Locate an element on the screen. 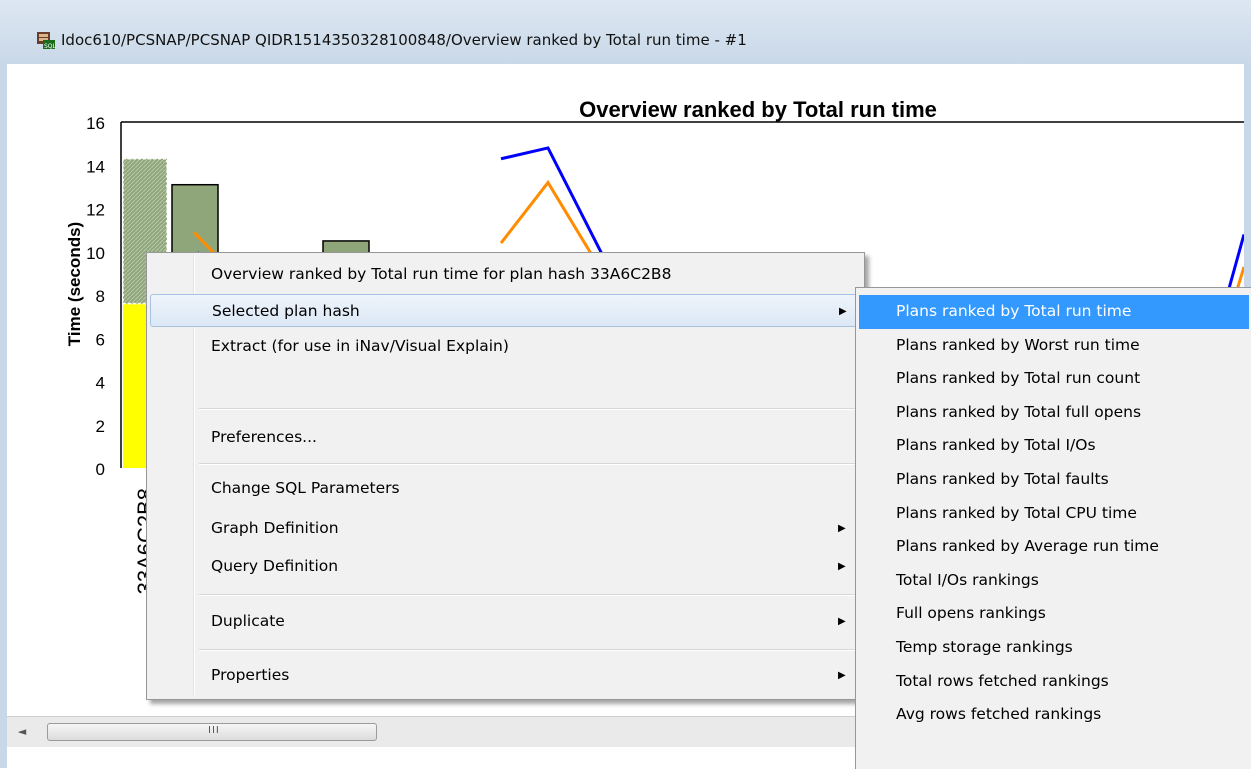 This screenshot has height=769, width=1251. submenu-item-label: Total rows fetched rankings is located at coordinates (1002, 680).